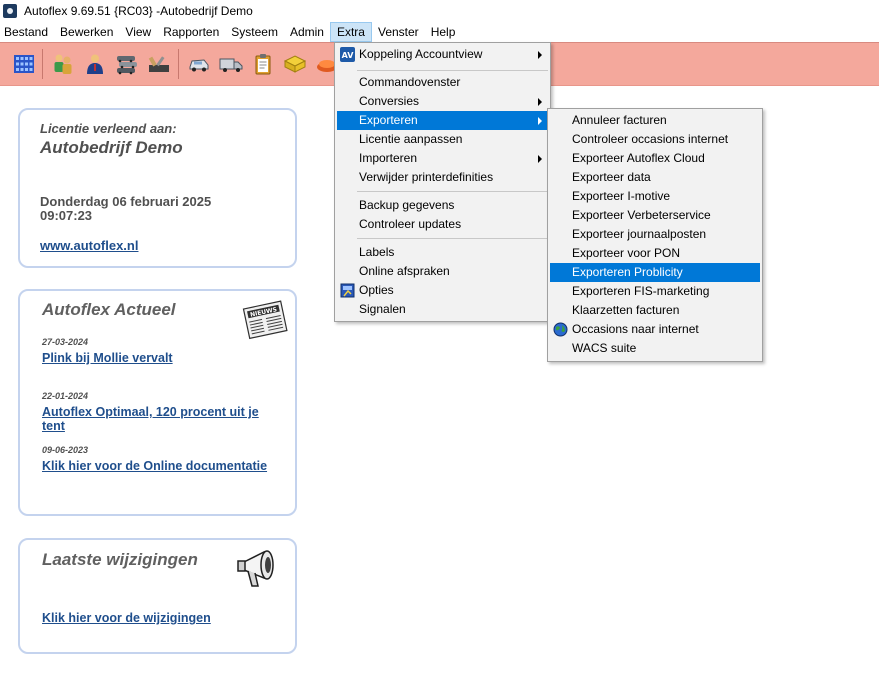 The image size is (879, 683). What do you see at coordinates (191, 32) in the screenshot?
I see `menu-rapporten: Rapporten` at bounding box center [191, 32].